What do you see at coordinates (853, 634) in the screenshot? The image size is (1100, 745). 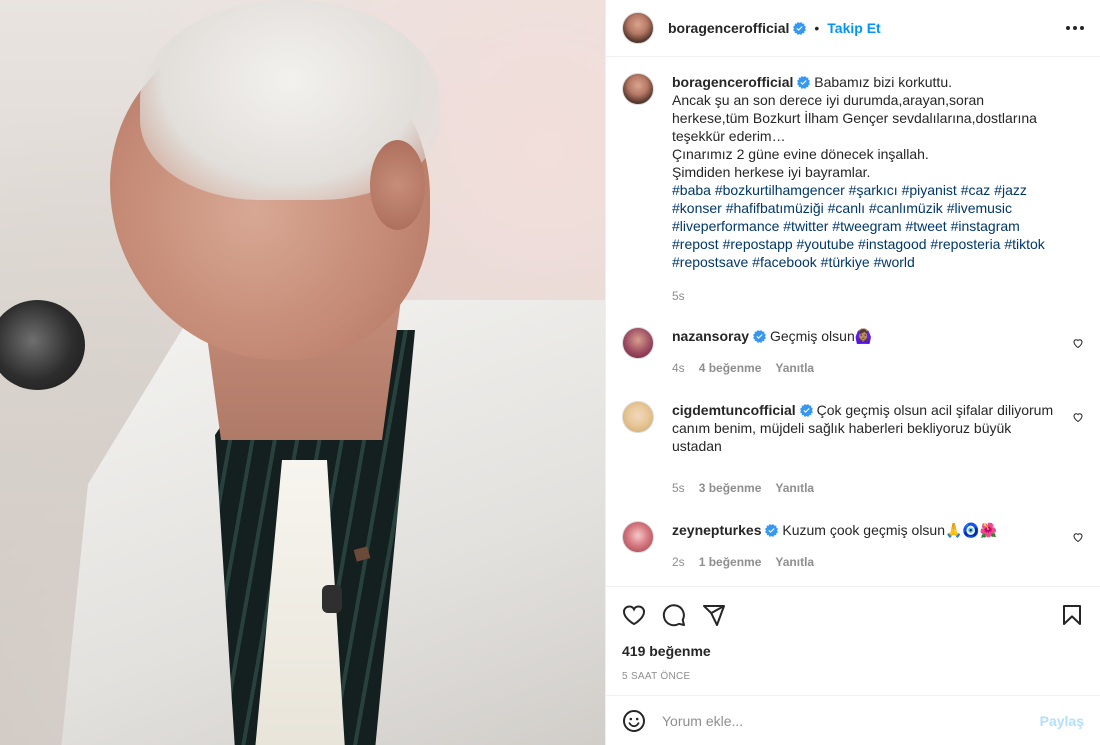 I see `post-actions: 419 beğenme 5 SAAT ÖNCE` at bounding box center [853, 634].